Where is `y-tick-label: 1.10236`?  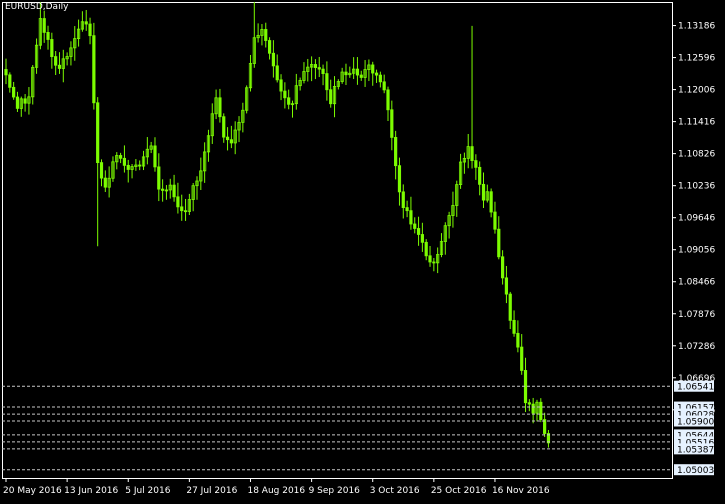
y-tick-label: 1.10236 is located at coordinates (696, 187).